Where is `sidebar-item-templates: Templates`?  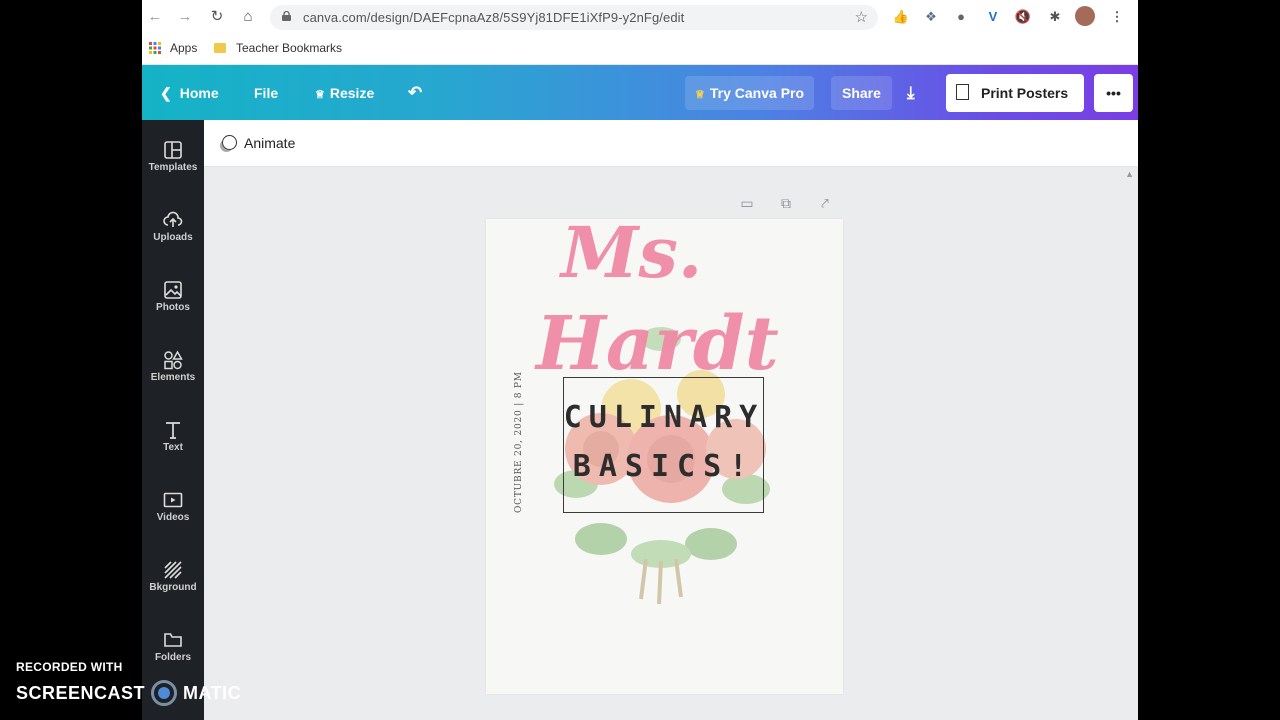
sidebar-item-templates: Templates is located at coordinates (173, 155).